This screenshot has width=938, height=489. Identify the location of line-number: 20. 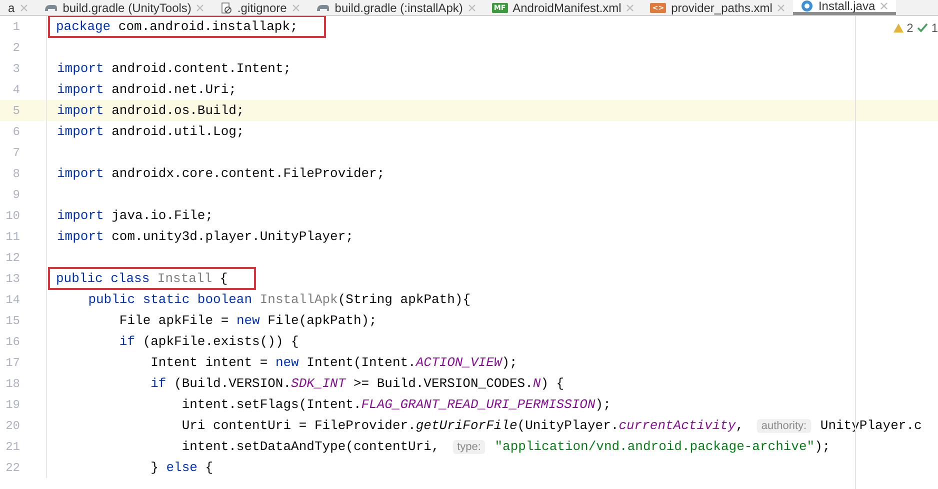
(12, 425).